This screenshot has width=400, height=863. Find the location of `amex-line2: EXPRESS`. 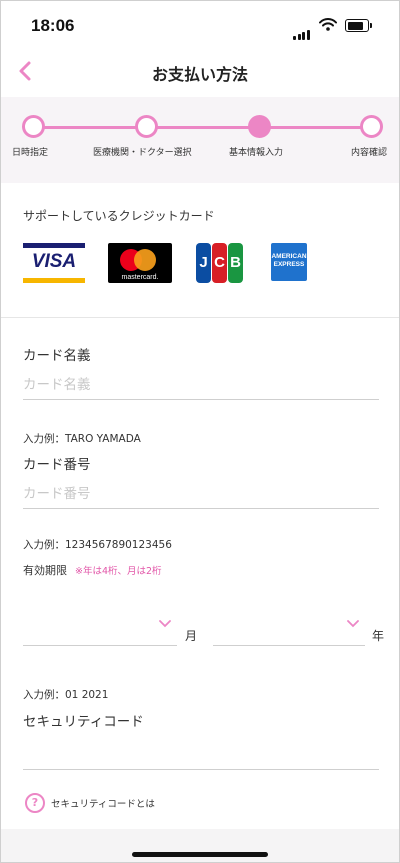

amex-line2: EXPRESS is located at coordinates (289, 264).